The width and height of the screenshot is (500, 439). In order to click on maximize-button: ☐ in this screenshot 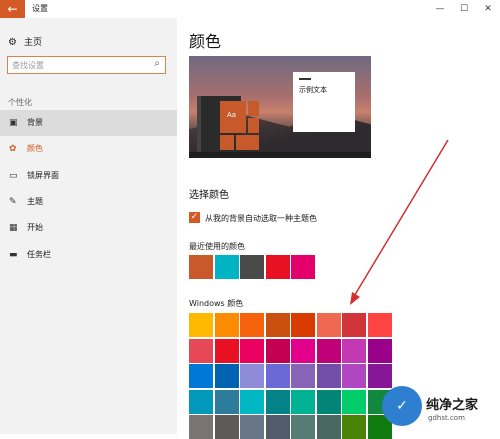, I will do `click(464, 9)`.